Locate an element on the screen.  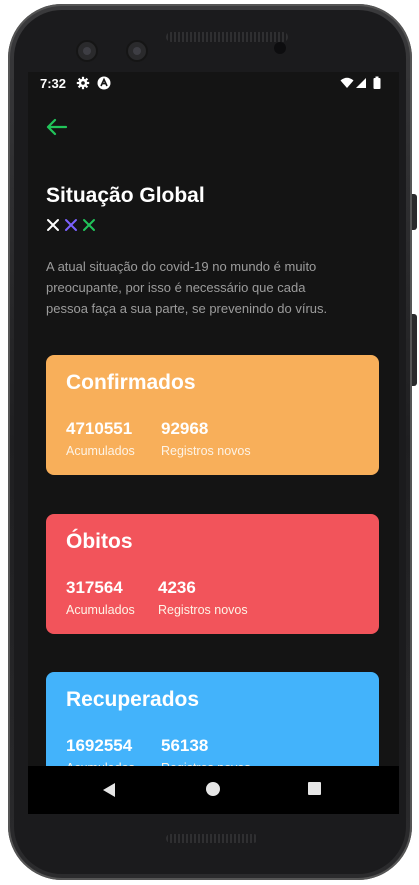
signal-icon is located at coordinates (361, 83).